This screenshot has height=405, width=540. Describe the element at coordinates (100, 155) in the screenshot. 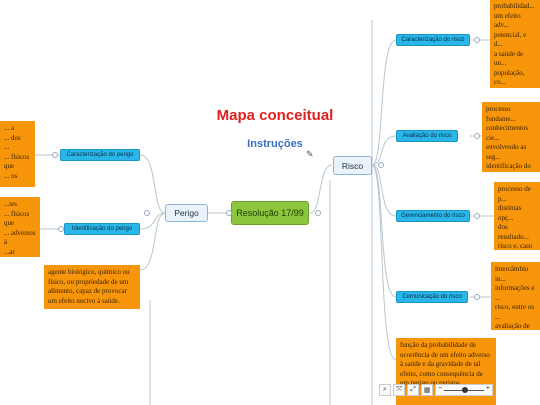

I see `node-caracterizacao-perigo: Caracterização do perigo` at that location.